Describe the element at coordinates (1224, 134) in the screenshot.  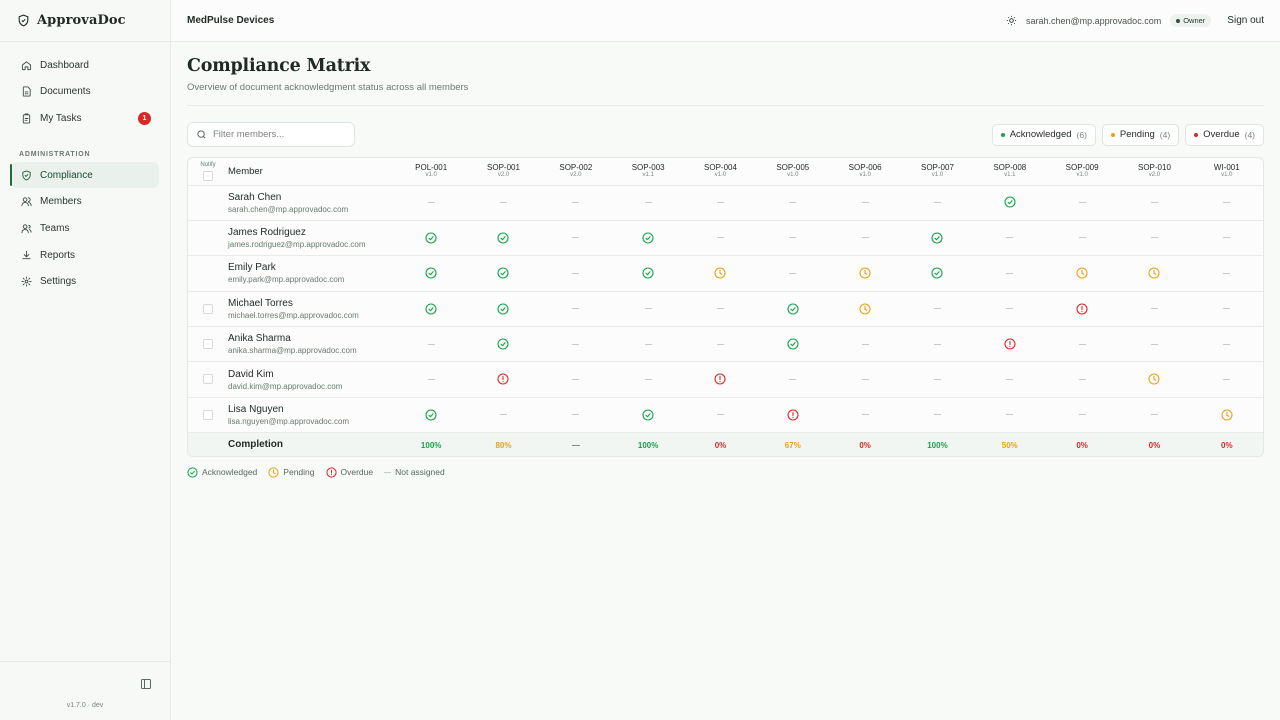
I see `filter-chip-overdue: Overdue (4)` at that location.